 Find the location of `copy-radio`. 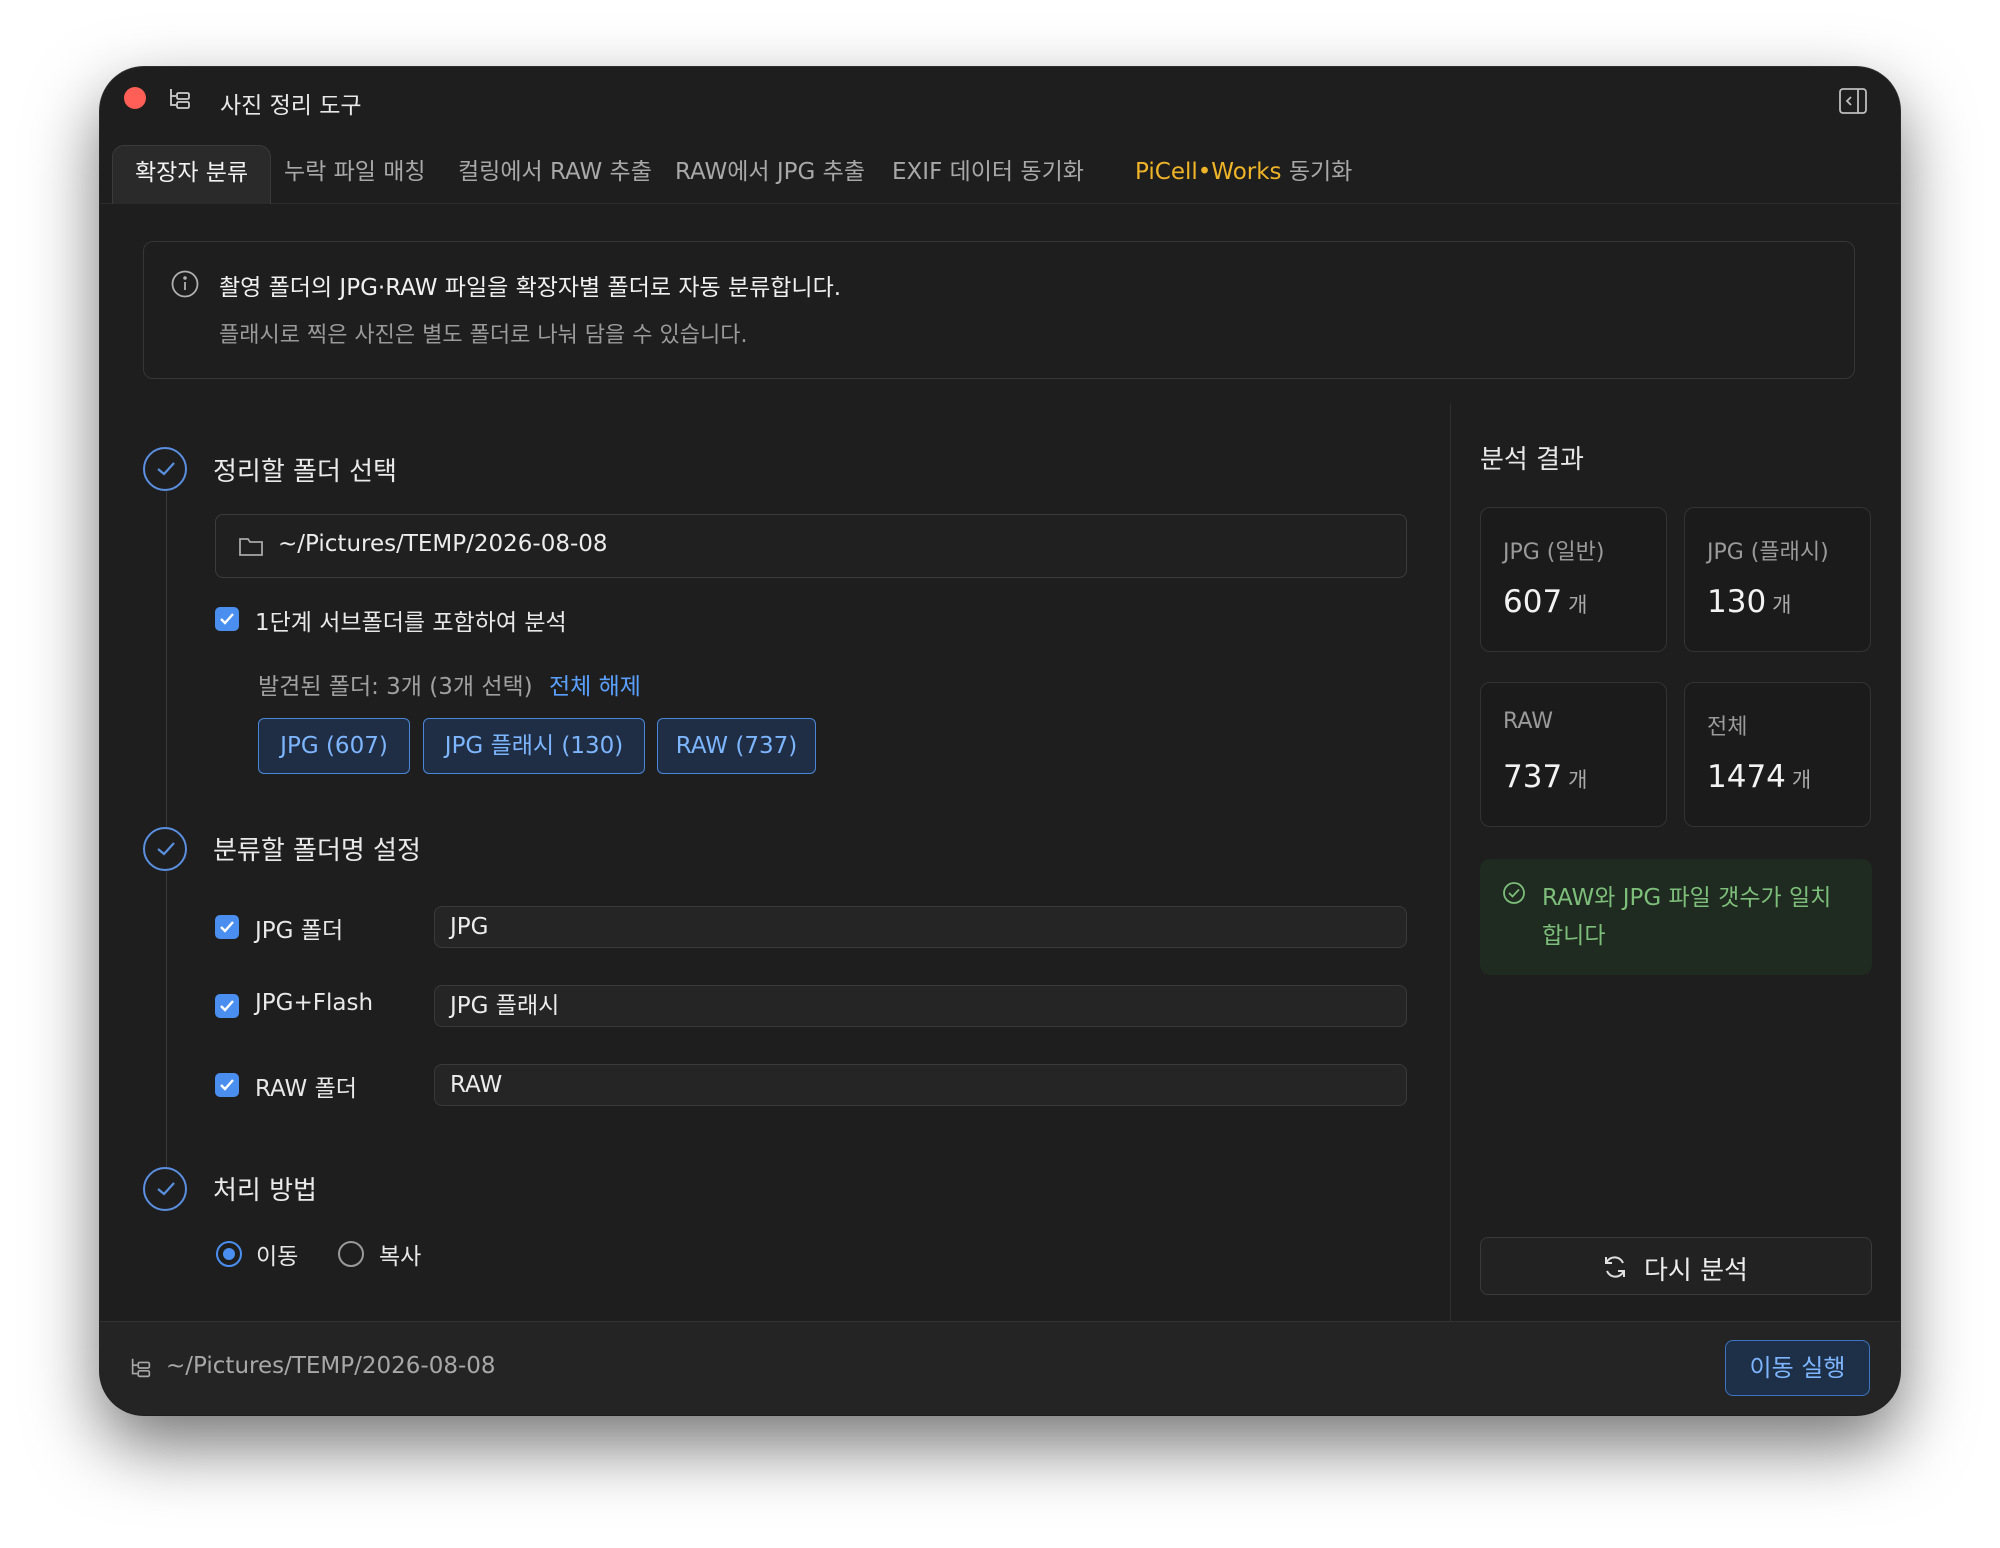

copy-radio is located at coordinates (351, 1254).